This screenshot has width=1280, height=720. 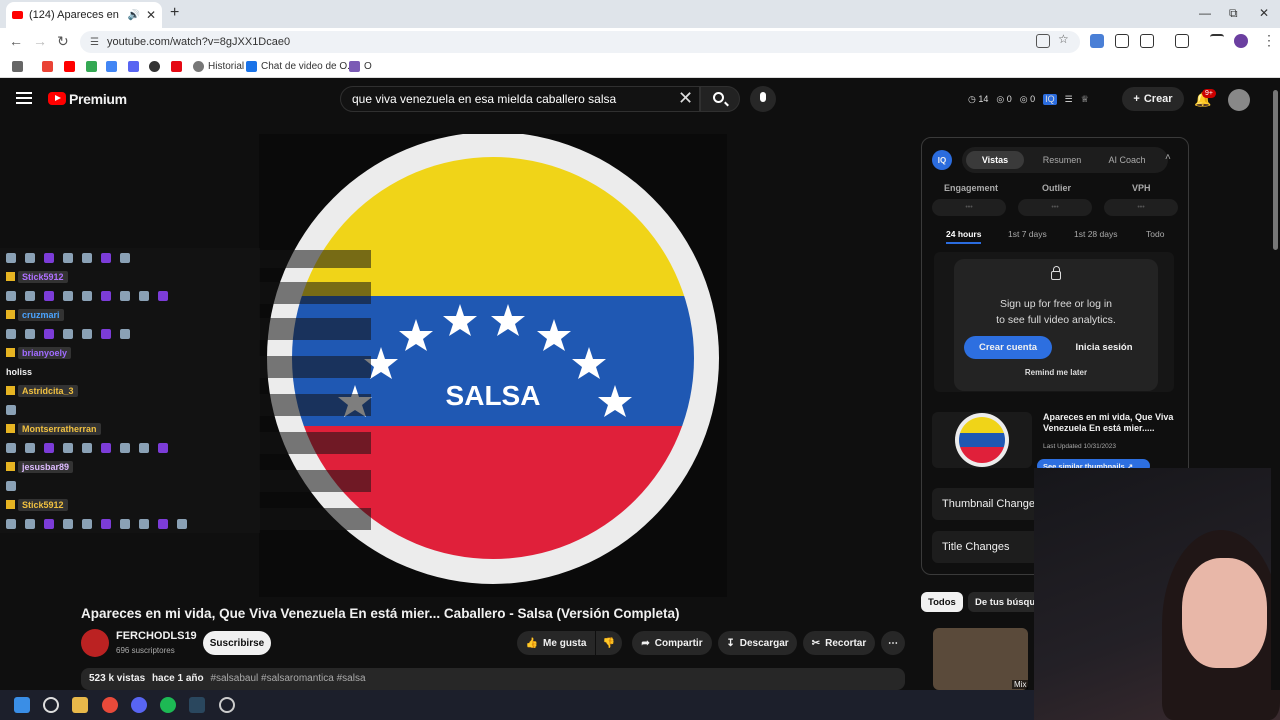 I want to click on download-button: ↧ Descargar, so click(x=757, y=643).